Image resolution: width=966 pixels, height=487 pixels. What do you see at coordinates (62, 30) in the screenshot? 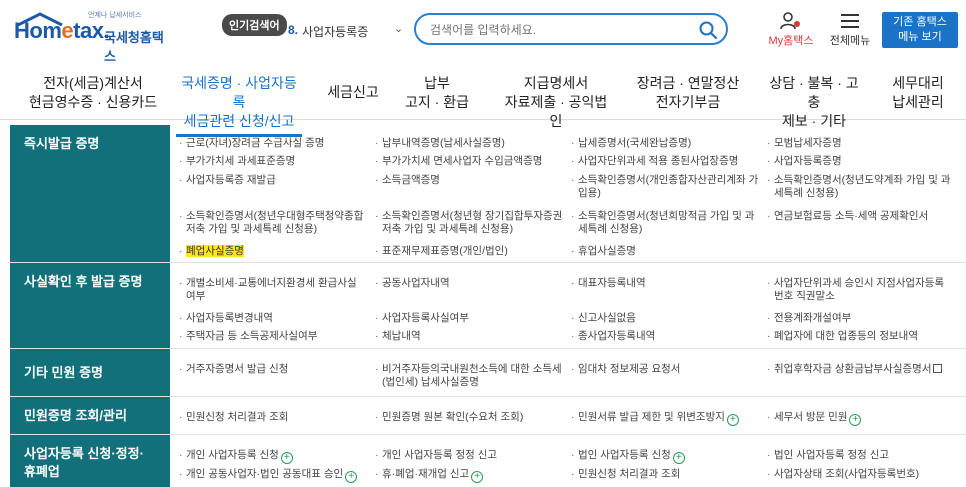
I see `logo-wordmark: Hometax.` at bounding box center [62, 30].